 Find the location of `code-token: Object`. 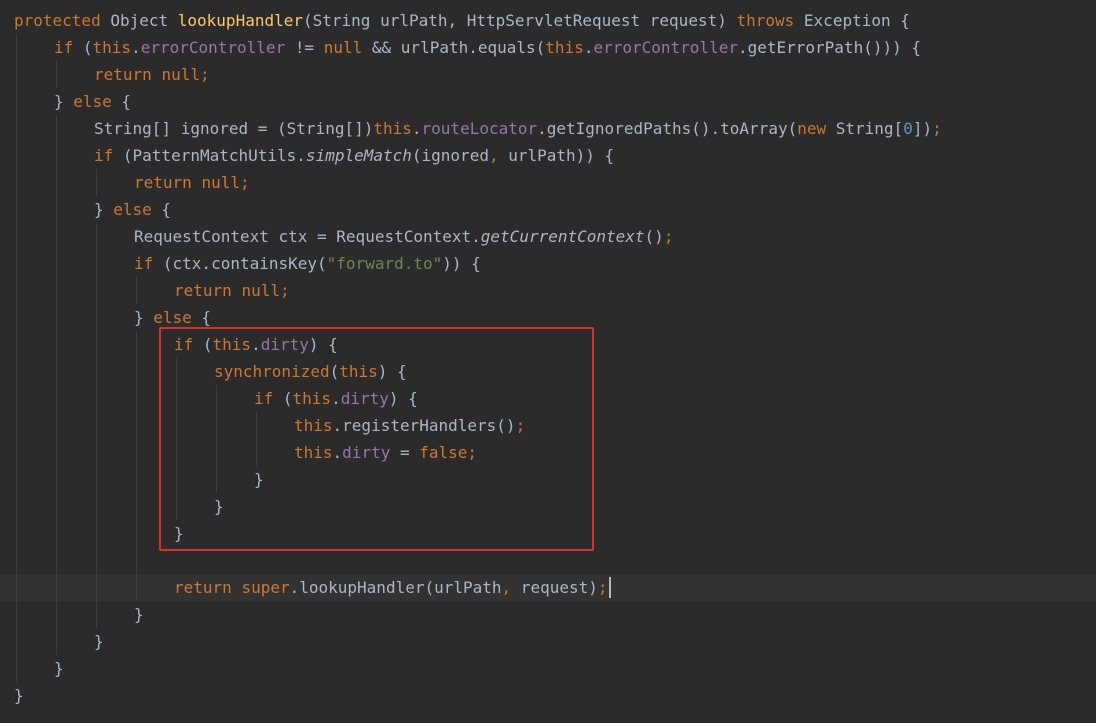

code-token: Object is located at coordinates (139, 20).